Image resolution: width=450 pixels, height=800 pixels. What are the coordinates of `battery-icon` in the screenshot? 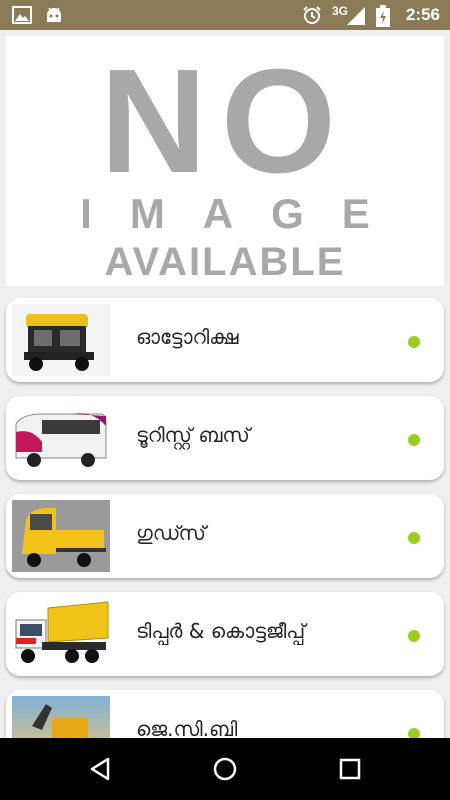 It's located at (385, 16).